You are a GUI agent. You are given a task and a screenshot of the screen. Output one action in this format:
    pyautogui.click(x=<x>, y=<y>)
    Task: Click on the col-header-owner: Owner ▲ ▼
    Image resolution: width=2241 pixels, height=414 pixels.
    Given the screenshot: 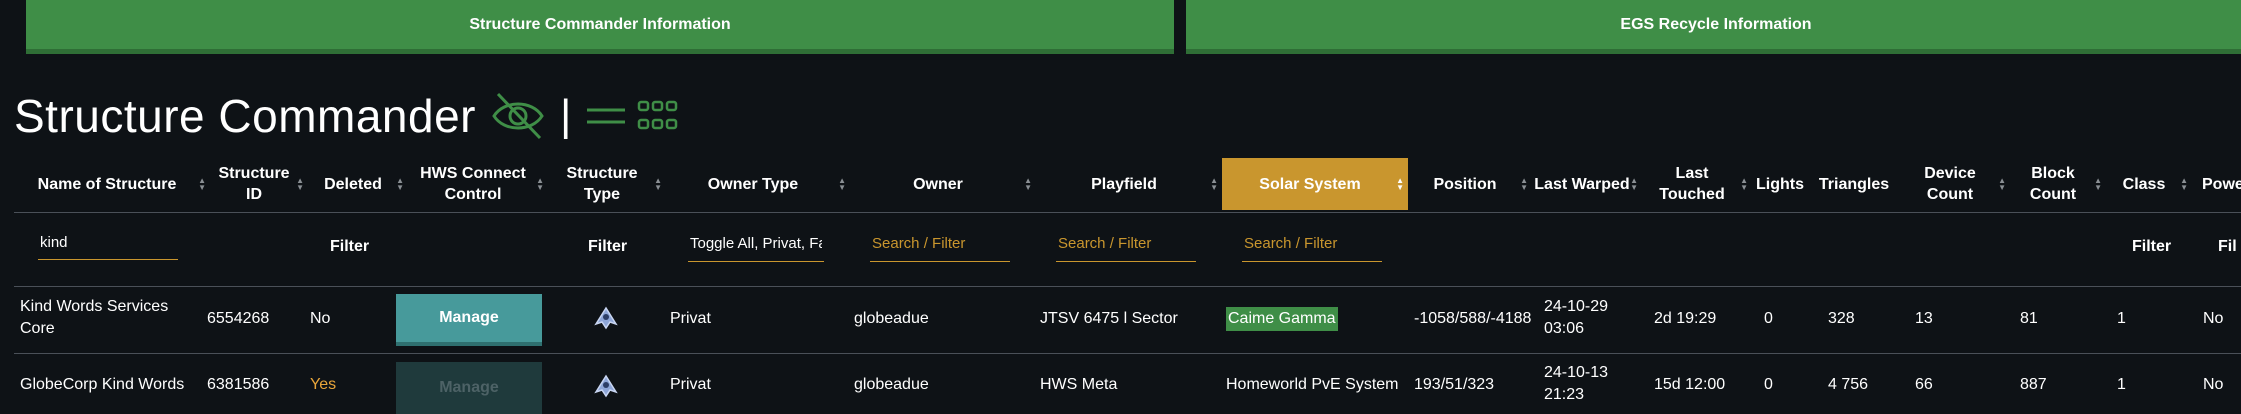 What is the action you would take?
    pyautogui.click(x=943, y=184)
    